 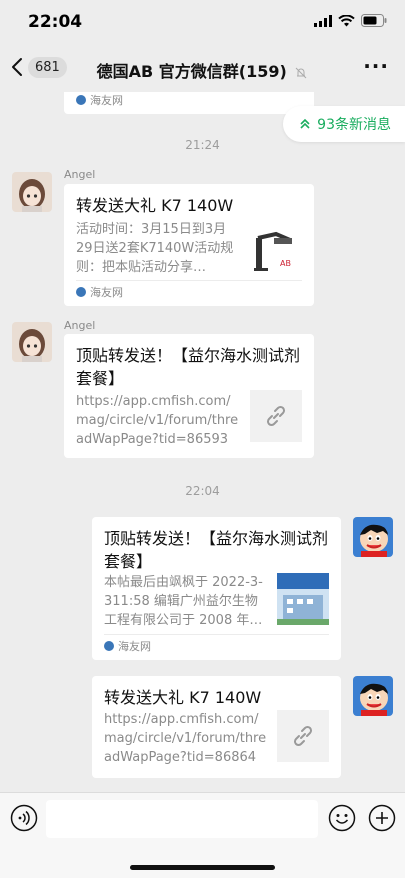 I want to click on emoji-icon, so click(x=342, y=818).